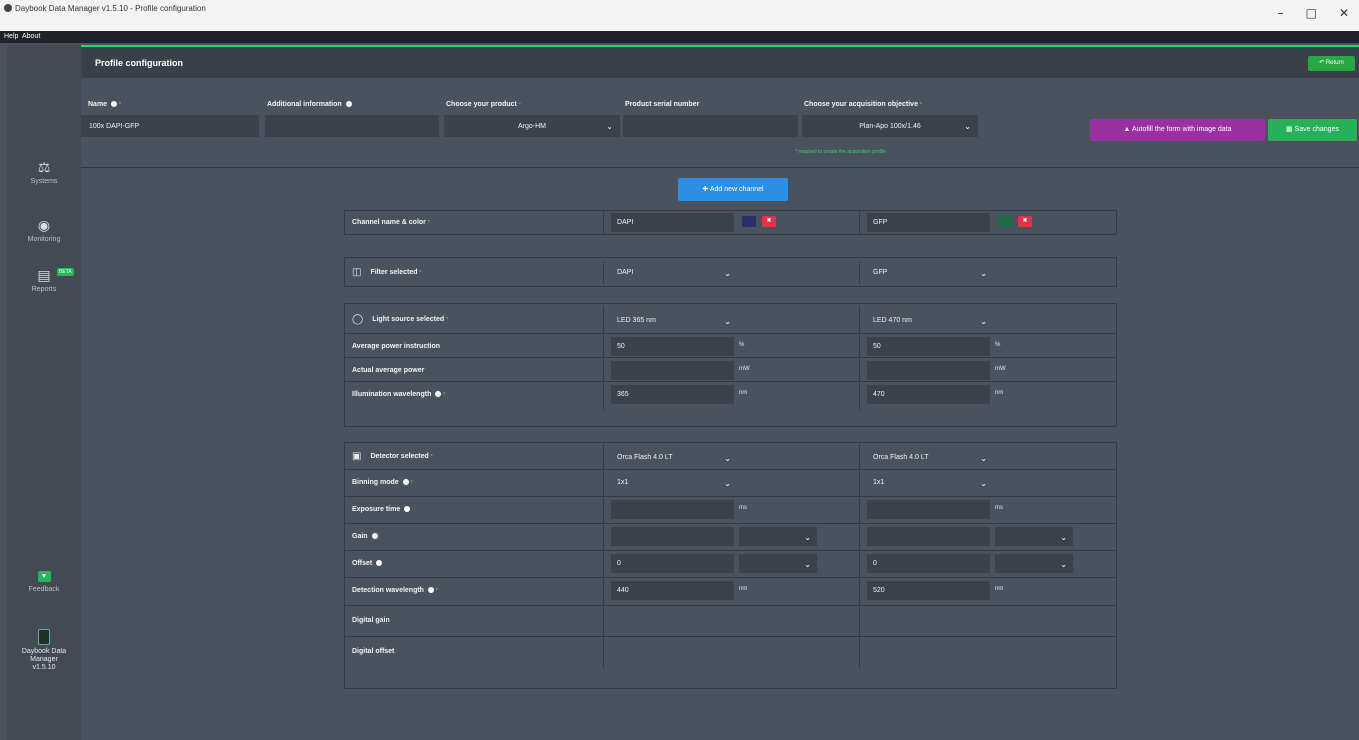  I want to click on camera-icon: ▣, so click(357, 456).